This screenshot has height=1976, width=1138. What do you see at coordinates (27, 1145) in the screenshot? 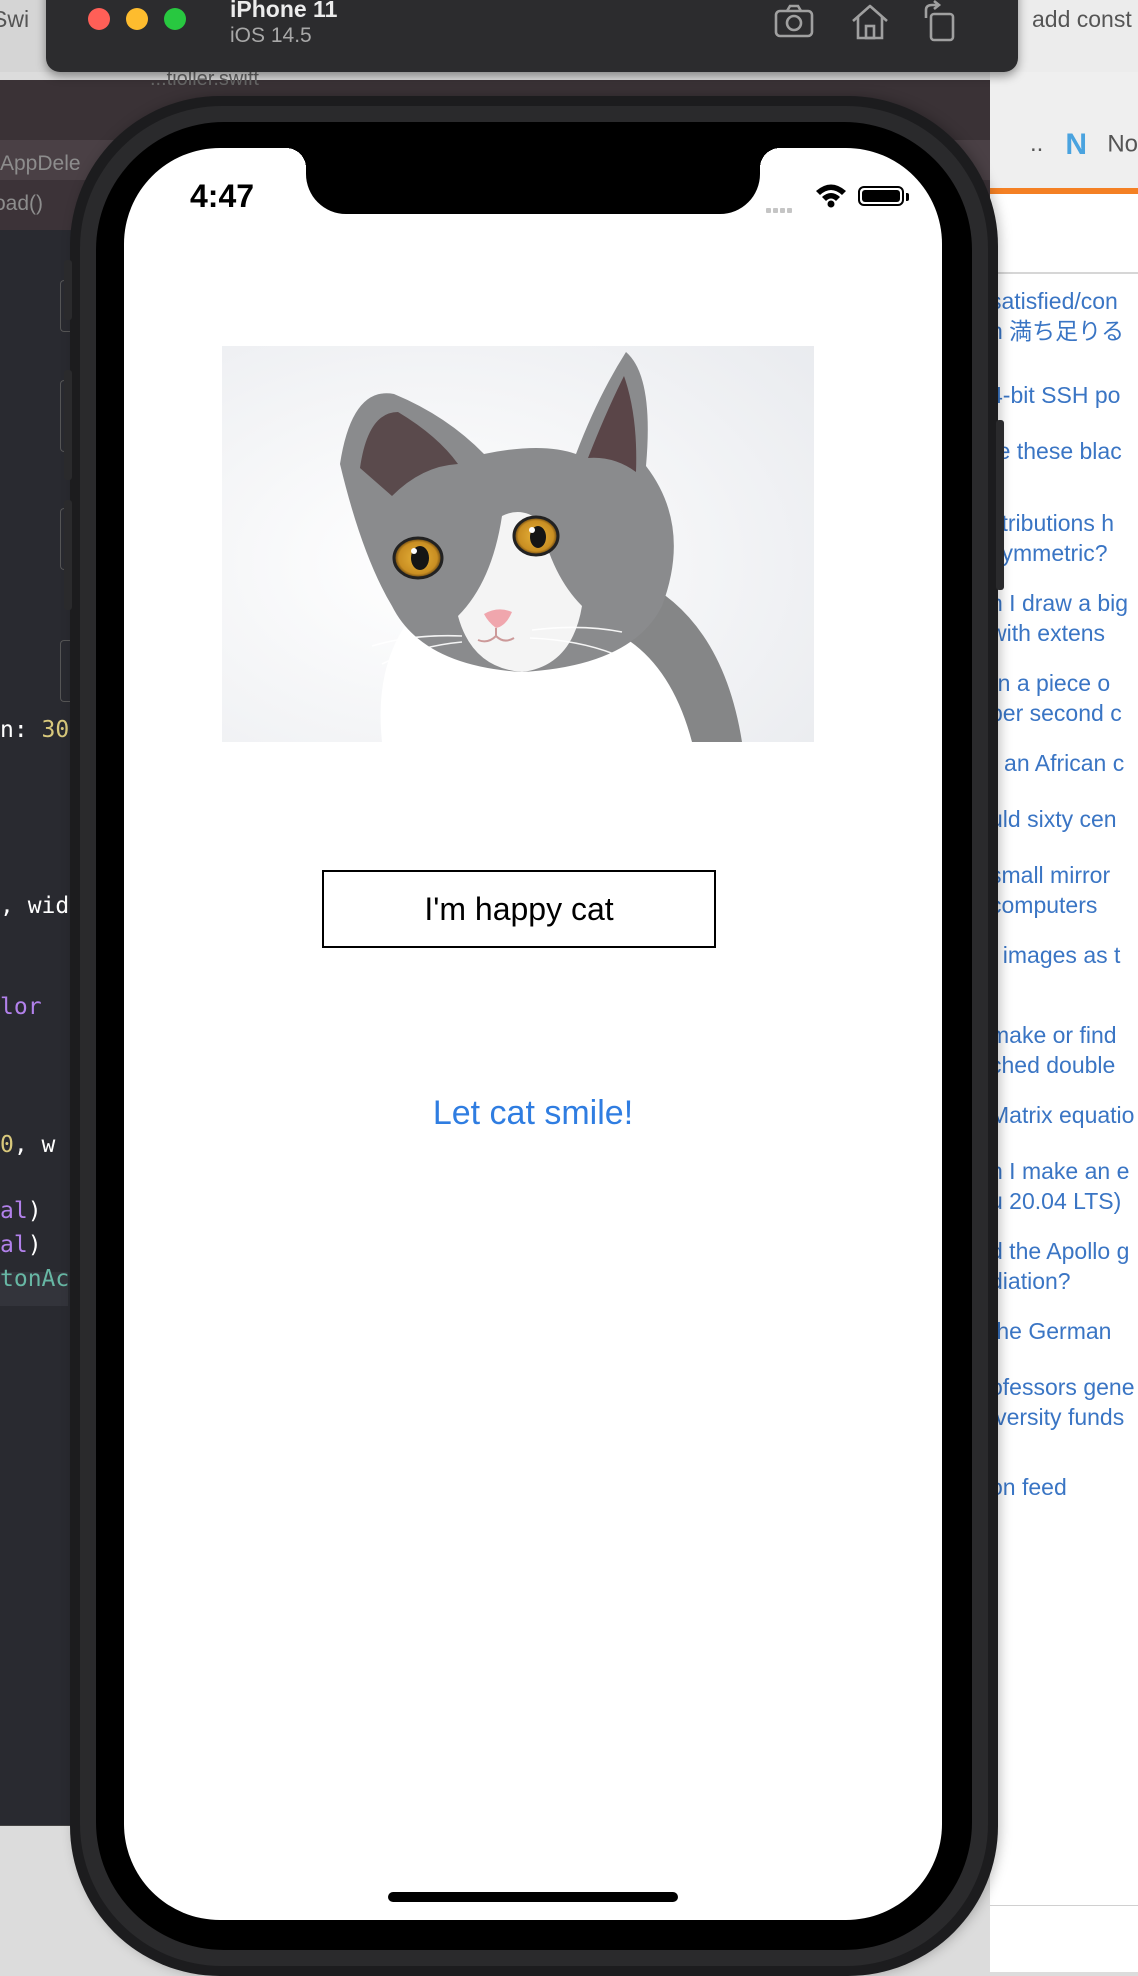
I see `code-line: 0, w` at bounding box center [27, 1145].